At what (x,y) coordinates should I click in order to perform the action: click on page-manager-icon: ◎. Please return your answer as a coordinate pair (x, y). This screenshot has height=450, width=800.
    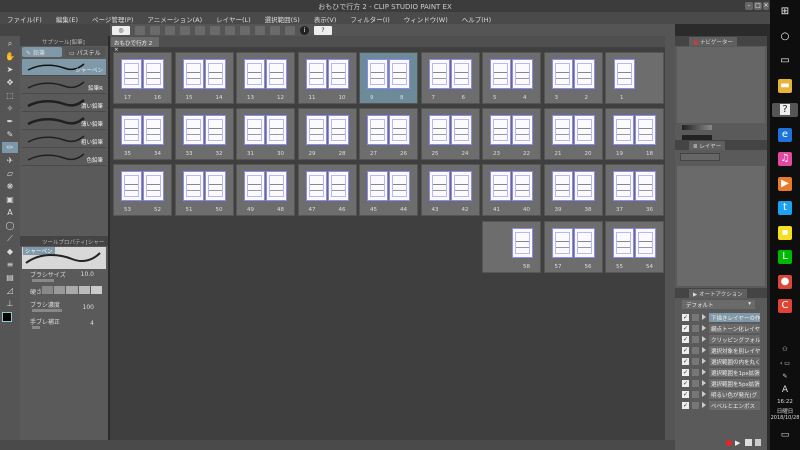
    Looking at the image, I should click on (121, 30).